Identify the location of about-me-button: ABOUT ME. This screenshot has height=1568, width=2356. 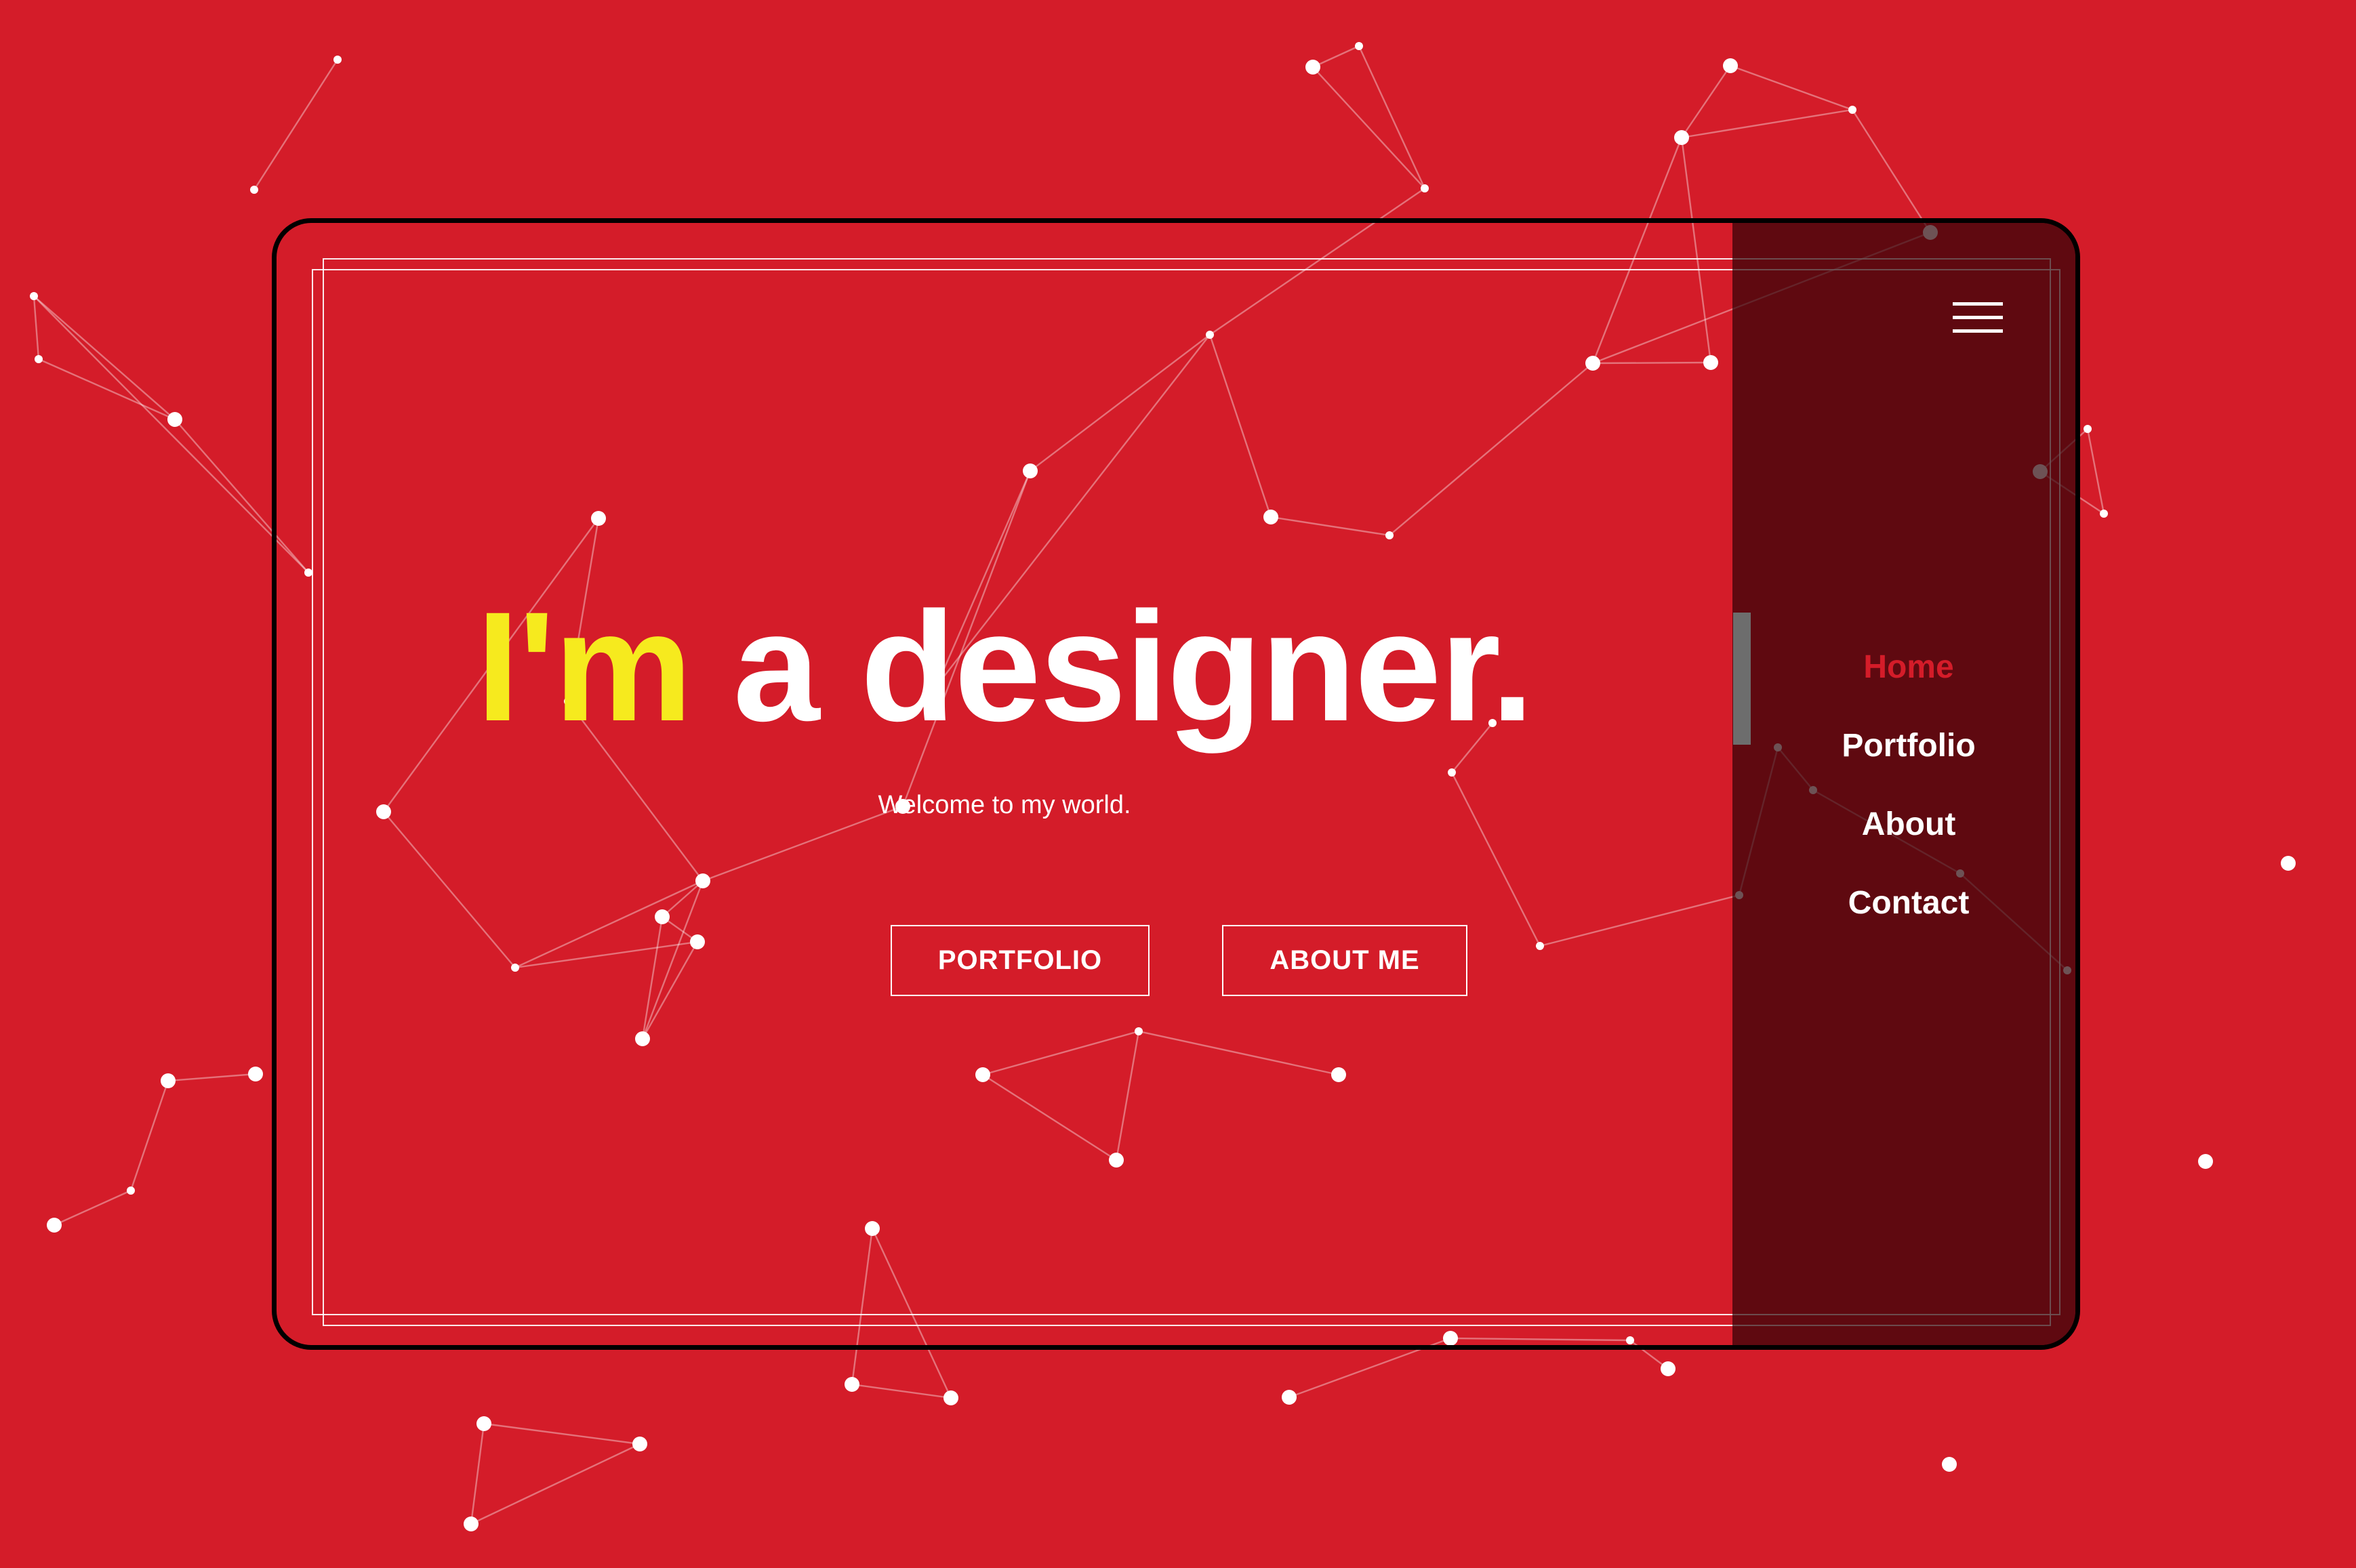
(1344, 961).